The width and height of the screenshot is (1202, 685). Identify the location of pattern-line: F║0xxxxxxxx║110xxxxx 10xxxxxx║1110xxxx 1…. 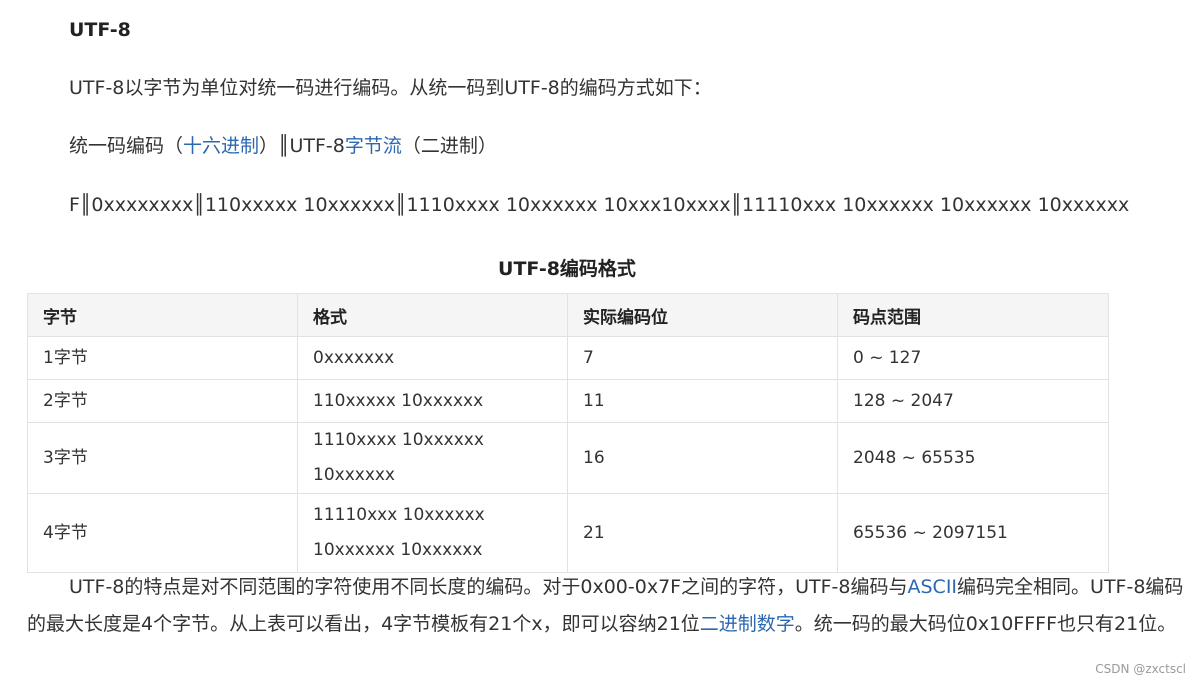
(599, 205).